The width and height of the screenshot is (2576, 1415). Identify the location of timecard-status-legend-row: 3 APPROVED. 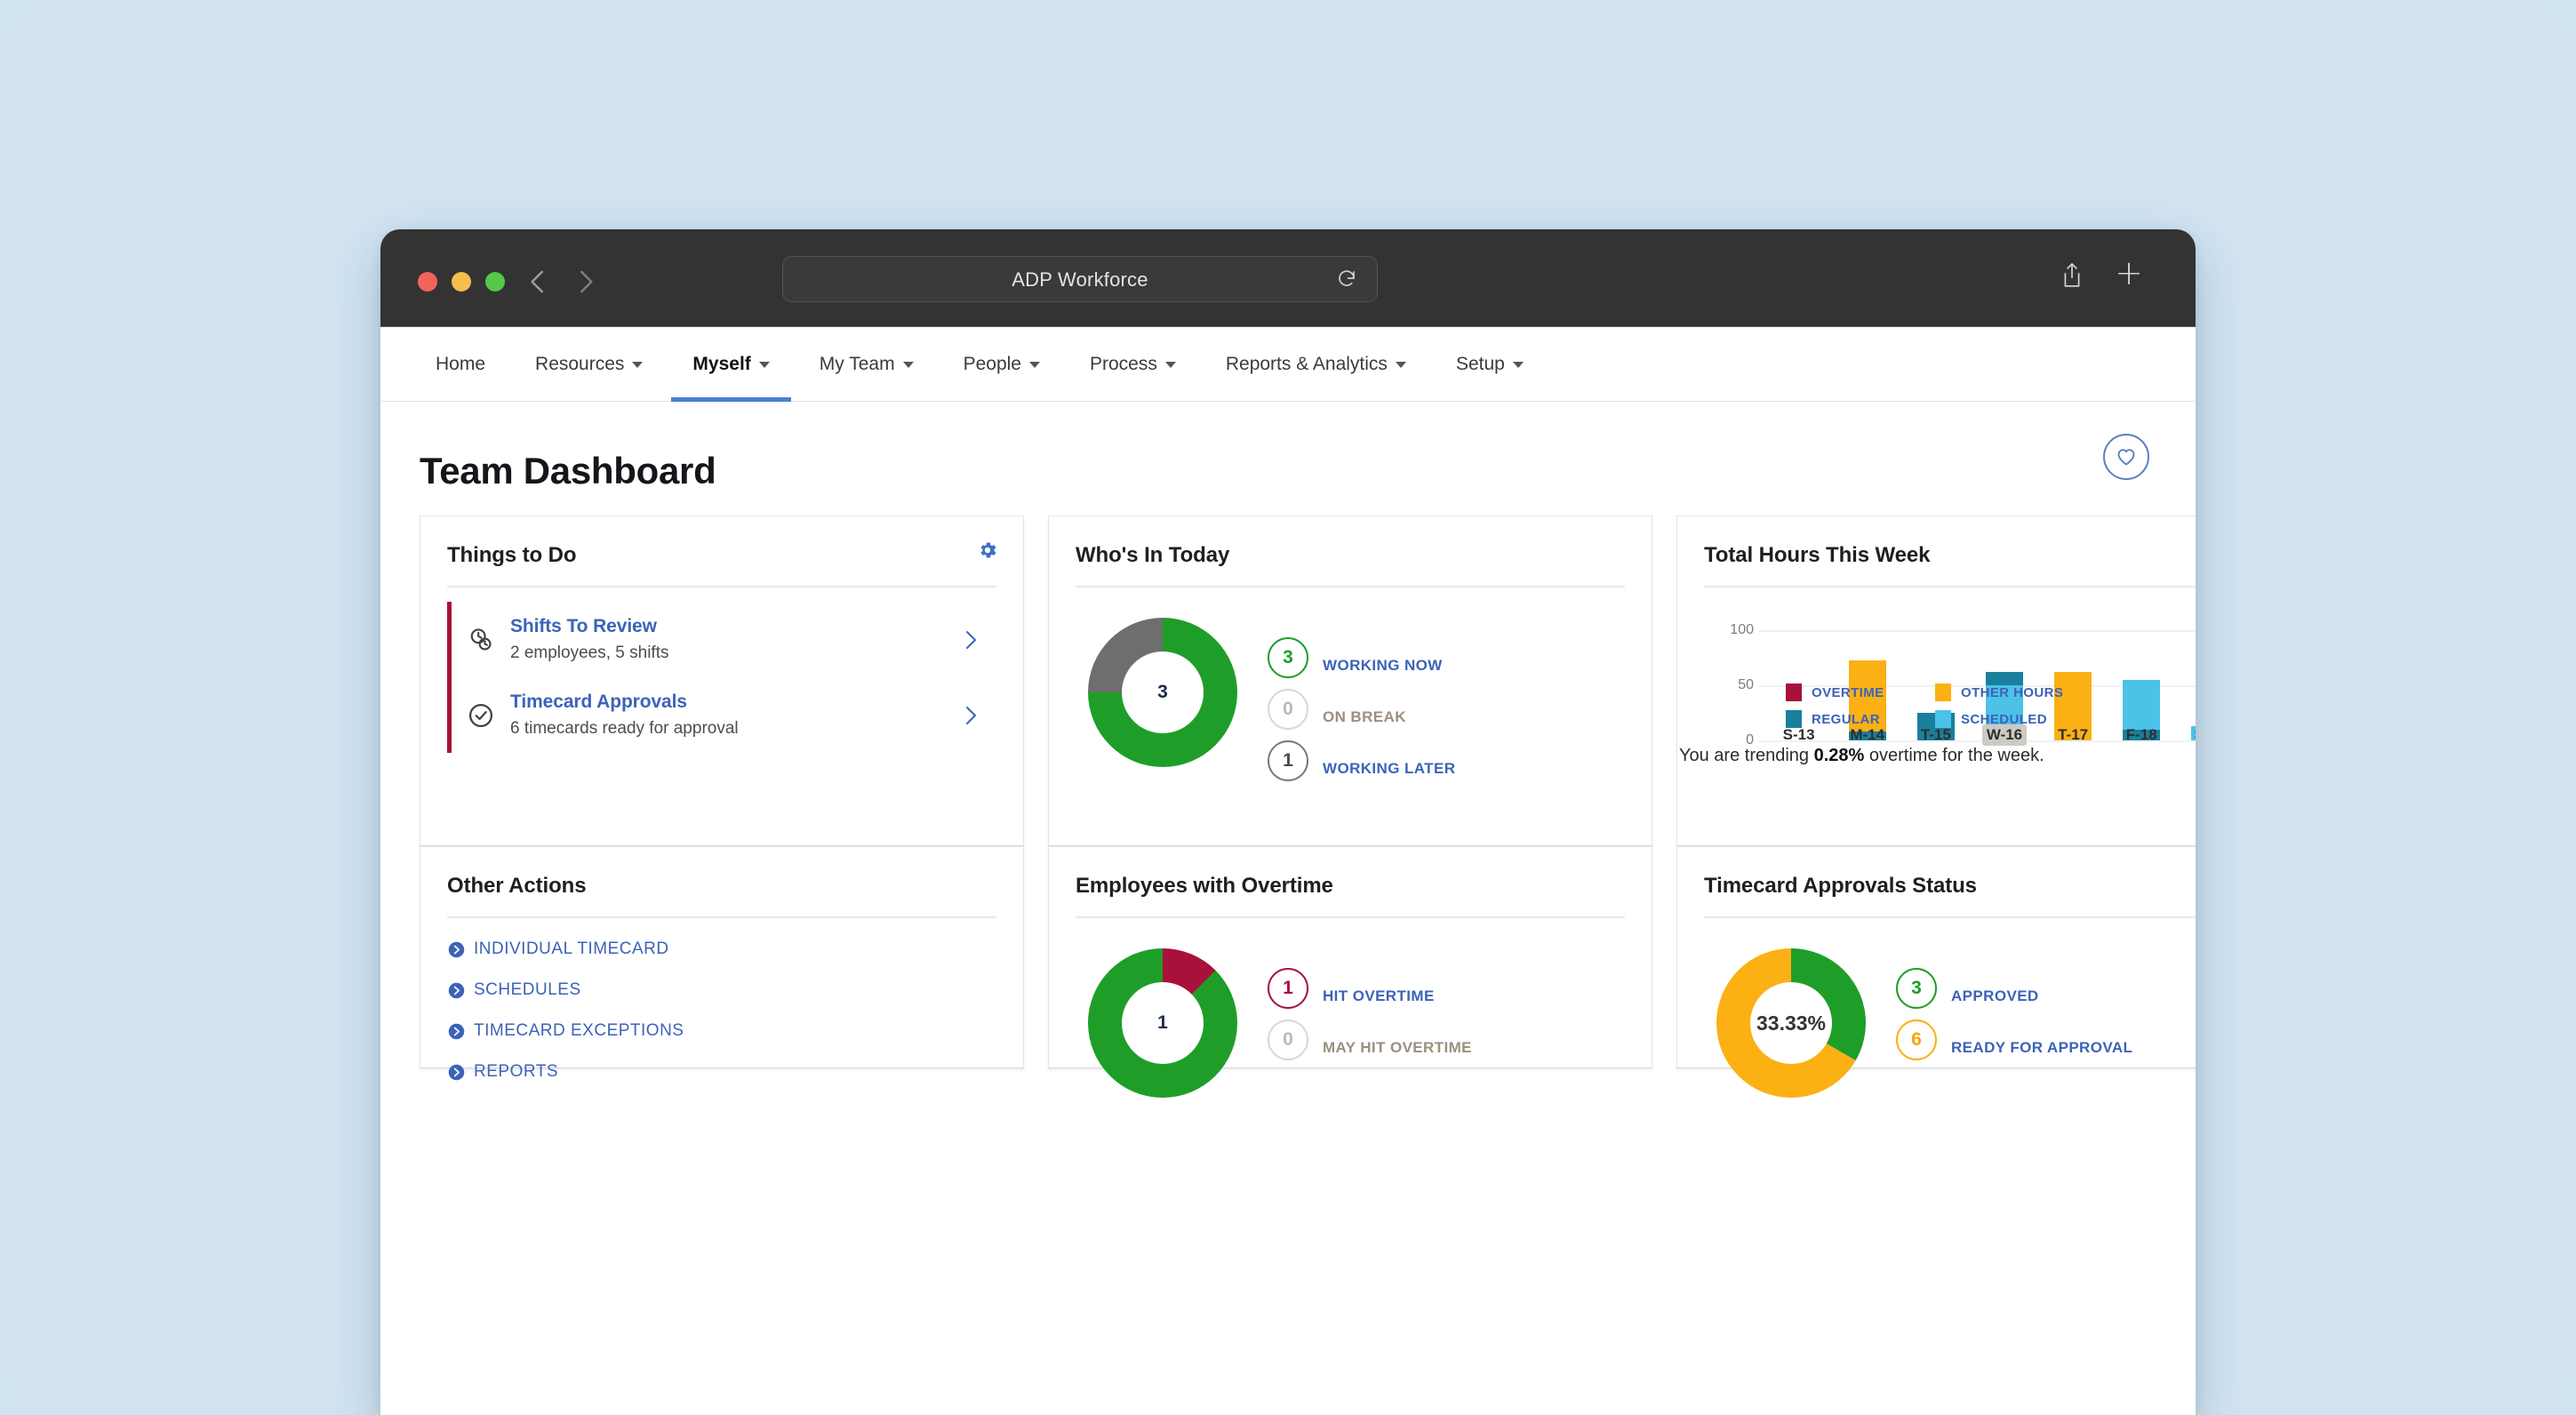
(2014, 988).